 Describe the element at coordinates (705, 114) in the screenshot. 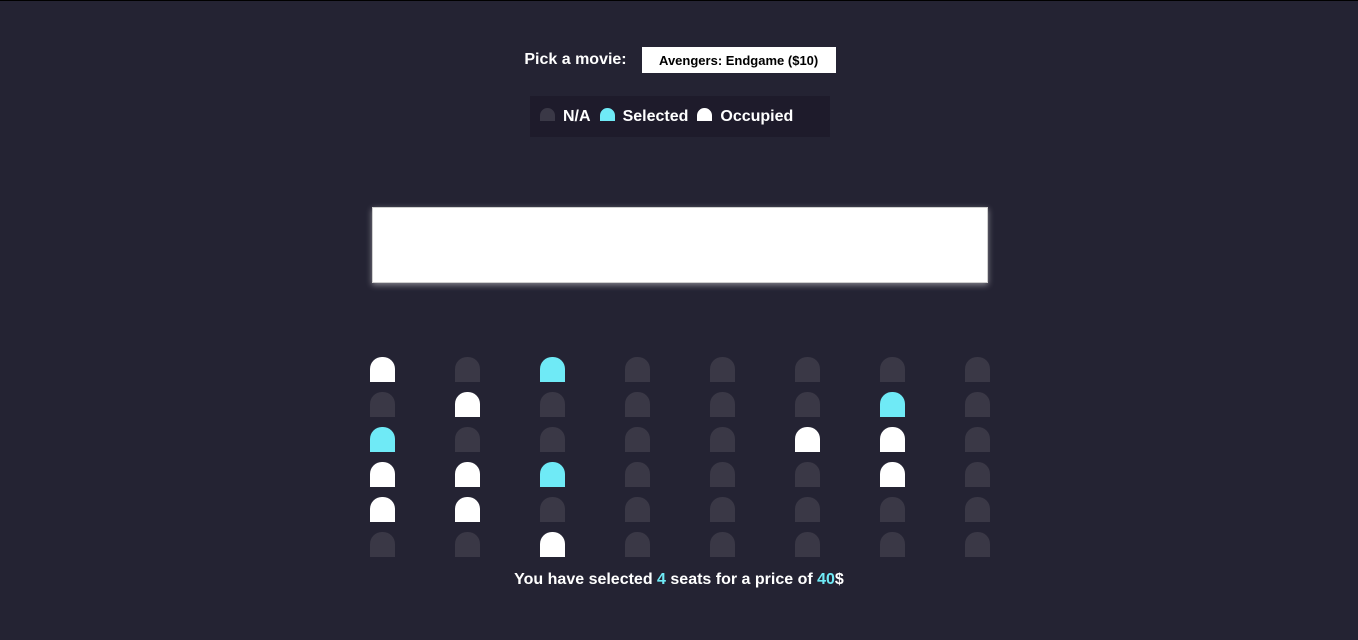

I see `seat-occupied-icon` at that location.